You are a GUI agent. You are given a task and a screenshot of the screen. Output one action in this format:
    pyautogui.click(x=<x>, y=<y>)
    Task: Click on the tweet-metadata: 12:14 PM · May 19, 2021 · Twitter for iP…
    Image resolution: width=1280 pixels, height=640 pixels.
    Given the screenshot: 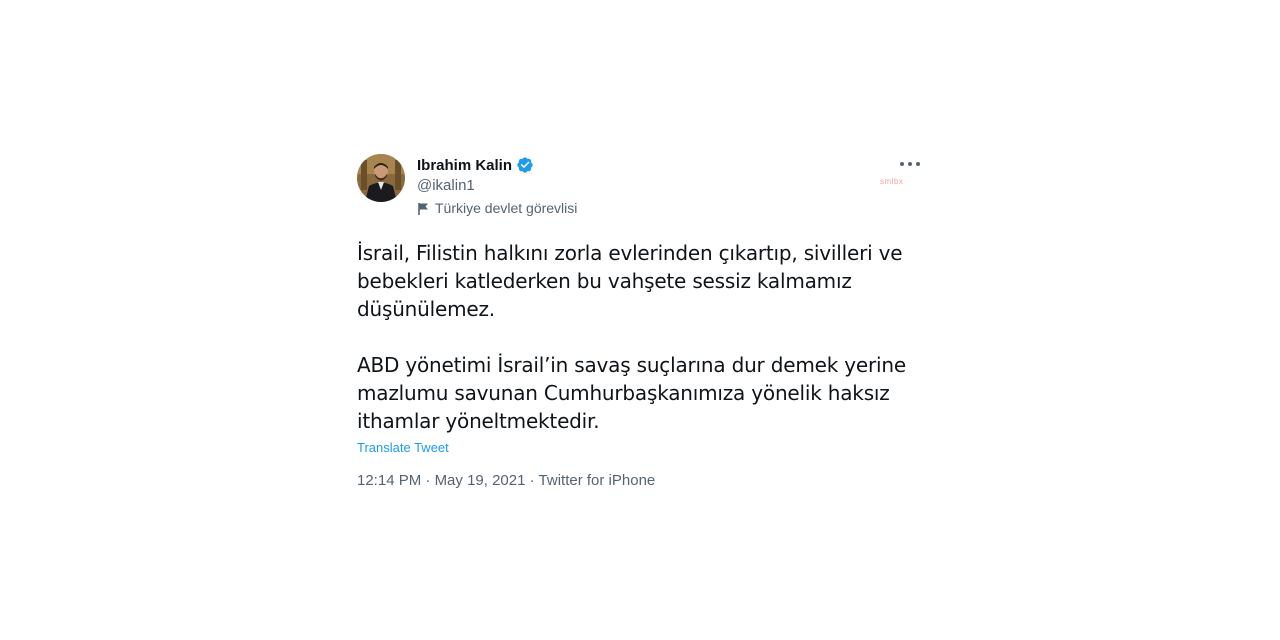 What is the action you would take?
    pyautogui.click(x=506, y=480)
    